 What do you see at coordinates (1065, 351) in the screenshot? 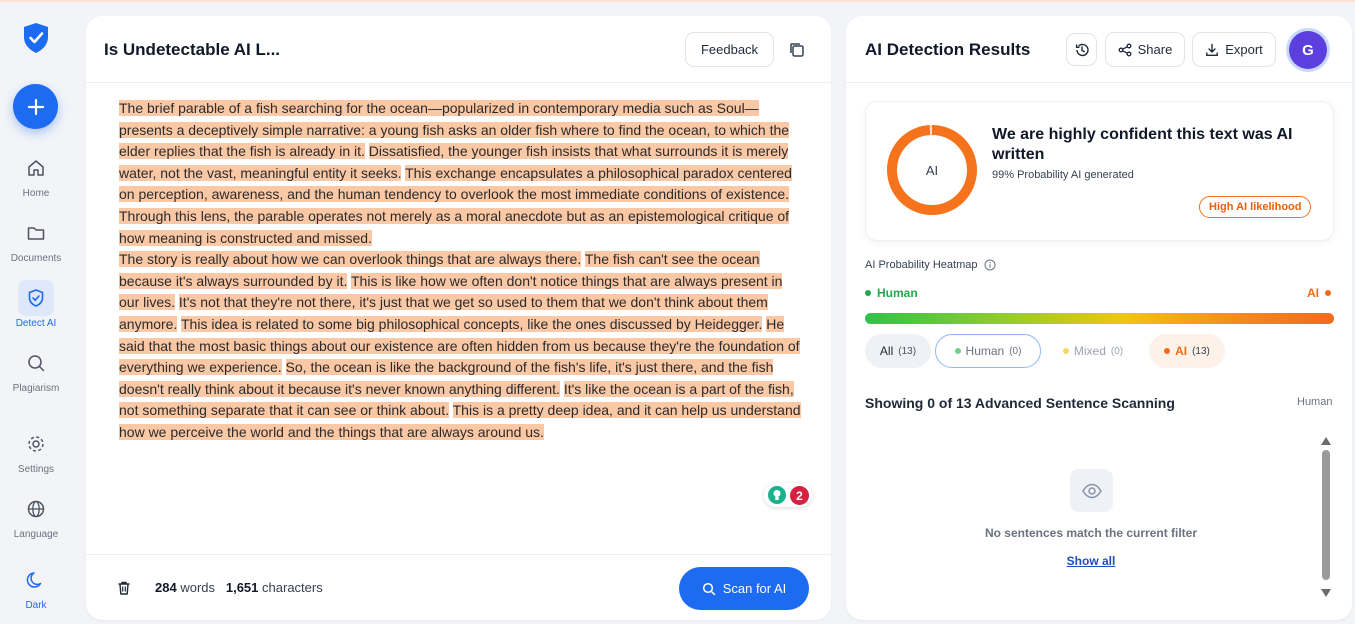
I see `yellow-dot-icon` at bounding box center [1065, 351].